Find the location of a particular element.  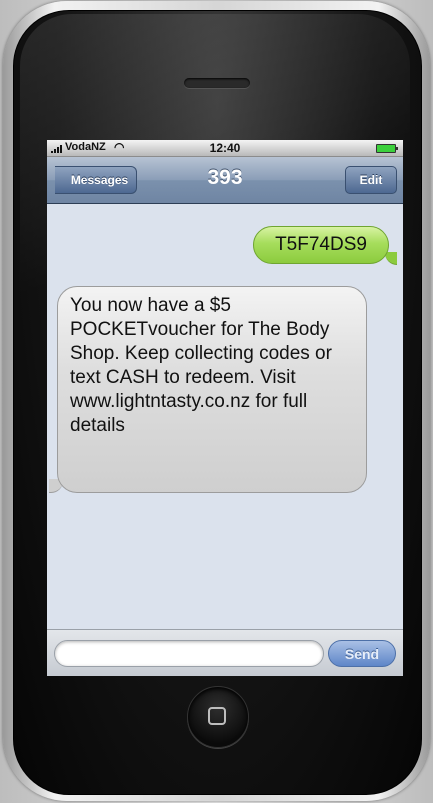

sent-message-bubble: T5F74DS9 is located at coordinates (321, 245).